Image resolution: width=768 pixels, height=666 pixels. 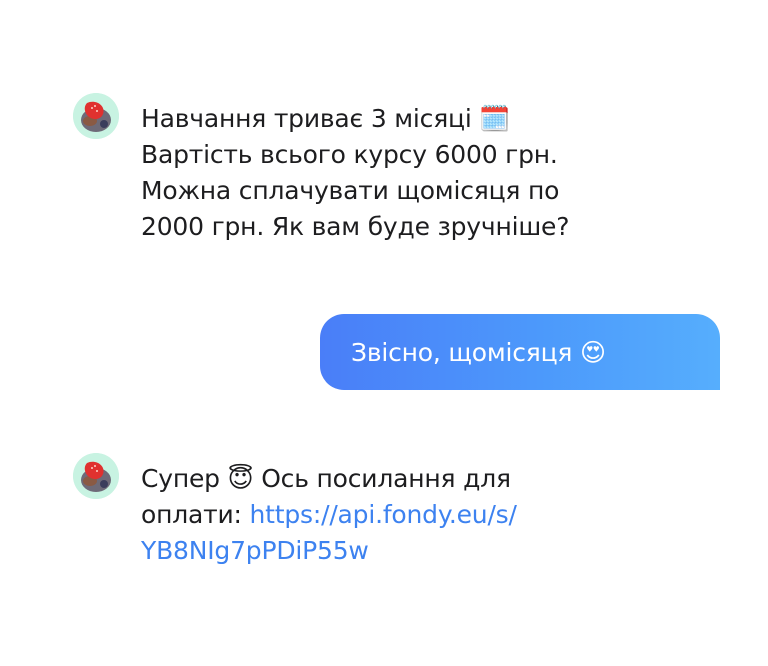 I want to click on payment-link: https://api.fondy.eu/s/, so click(x=383, y=514).